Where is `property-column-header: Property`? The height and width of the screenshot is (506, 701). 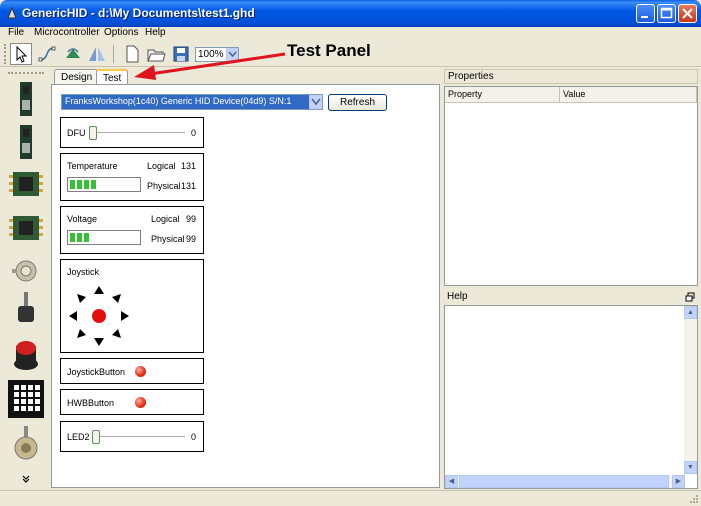 property-column-header: Property is located at coordinates (502, 95).